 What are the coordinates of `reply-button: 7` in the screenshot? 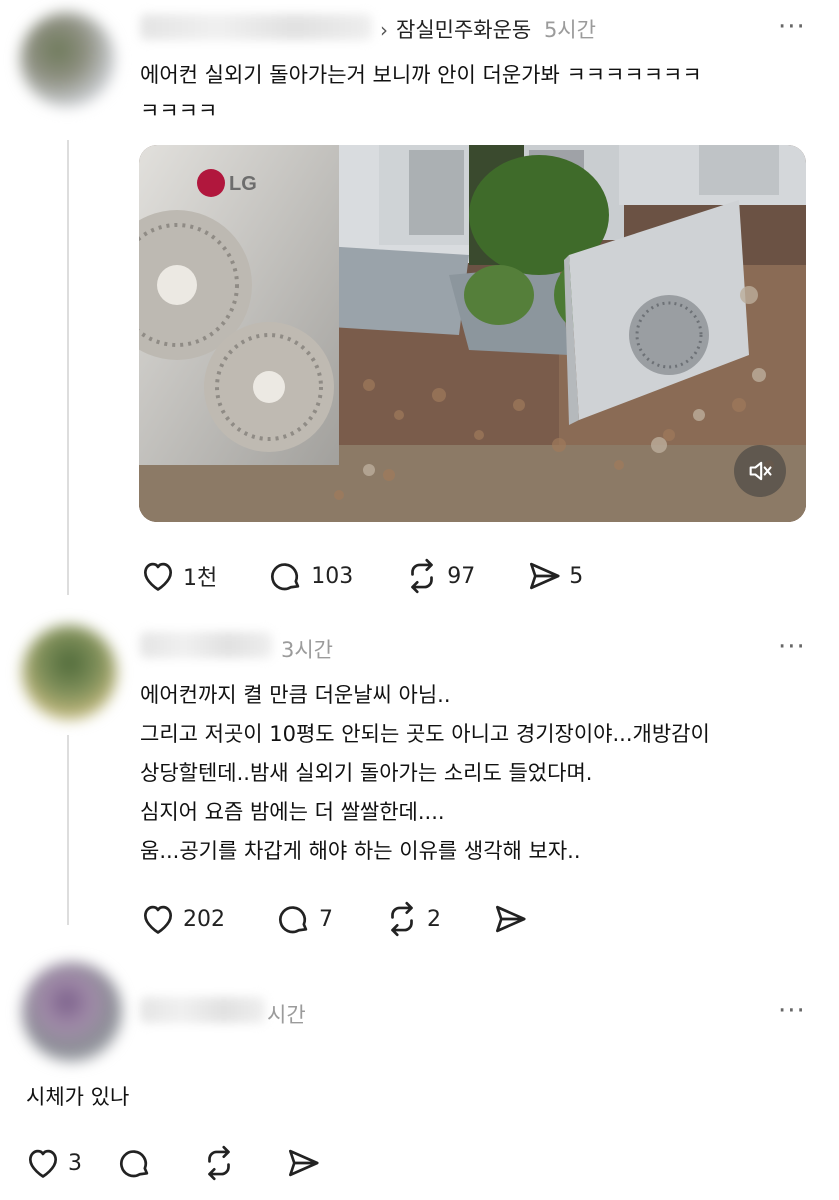 It's located at (304, 919).